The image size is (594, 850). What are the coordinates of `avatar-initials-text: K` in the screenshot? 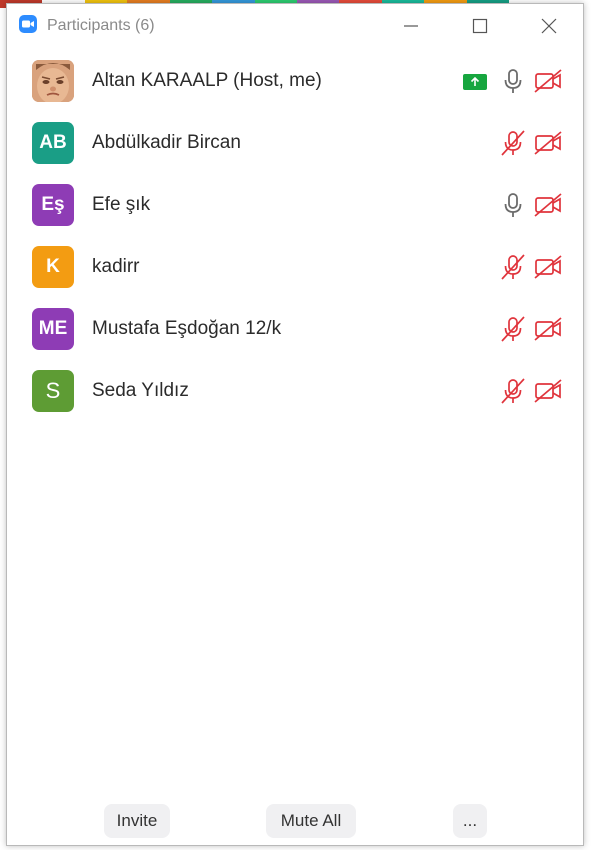 It's located at (53, 266).